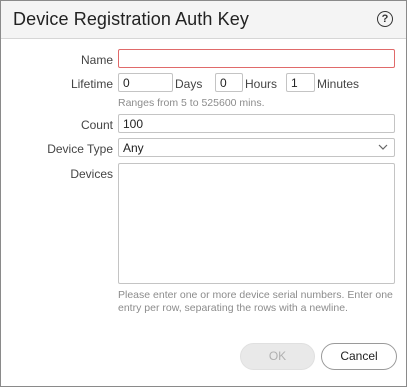 This screenshot has height=387, width=407. Describe the element at coordinates (256, 147) in the screenshot. I see `device-type-select: Any` at that location.